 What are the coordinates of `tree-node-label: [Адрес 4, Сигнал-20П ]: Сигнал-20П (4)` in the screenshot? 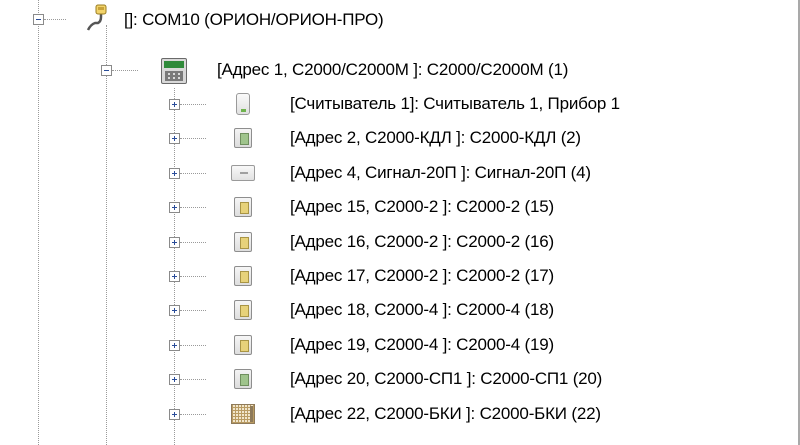 It's located at (440, 173).